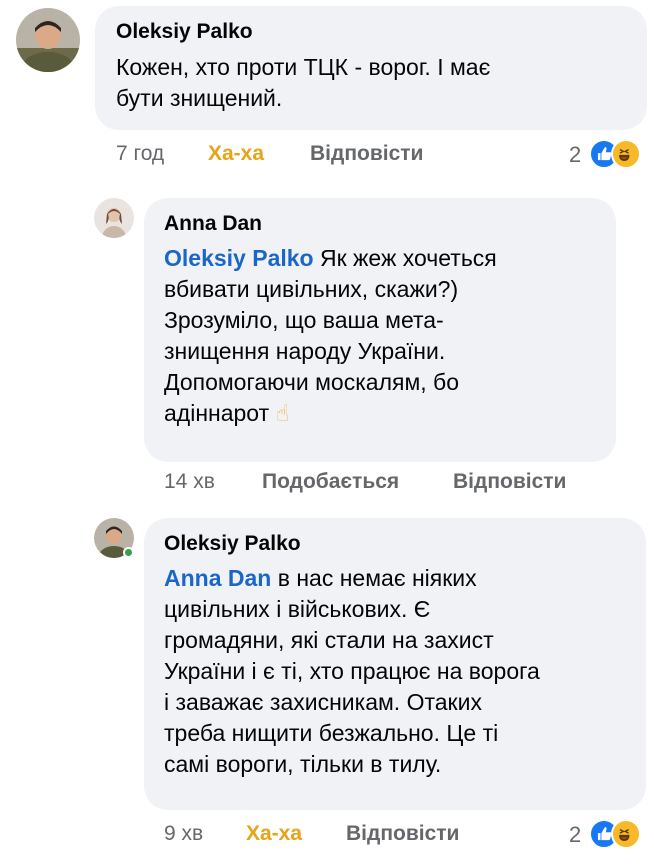  What do you see at coordinates (128, 552) in the screenshot?
I see `online-status-dot` at bounding box center [128, 552].